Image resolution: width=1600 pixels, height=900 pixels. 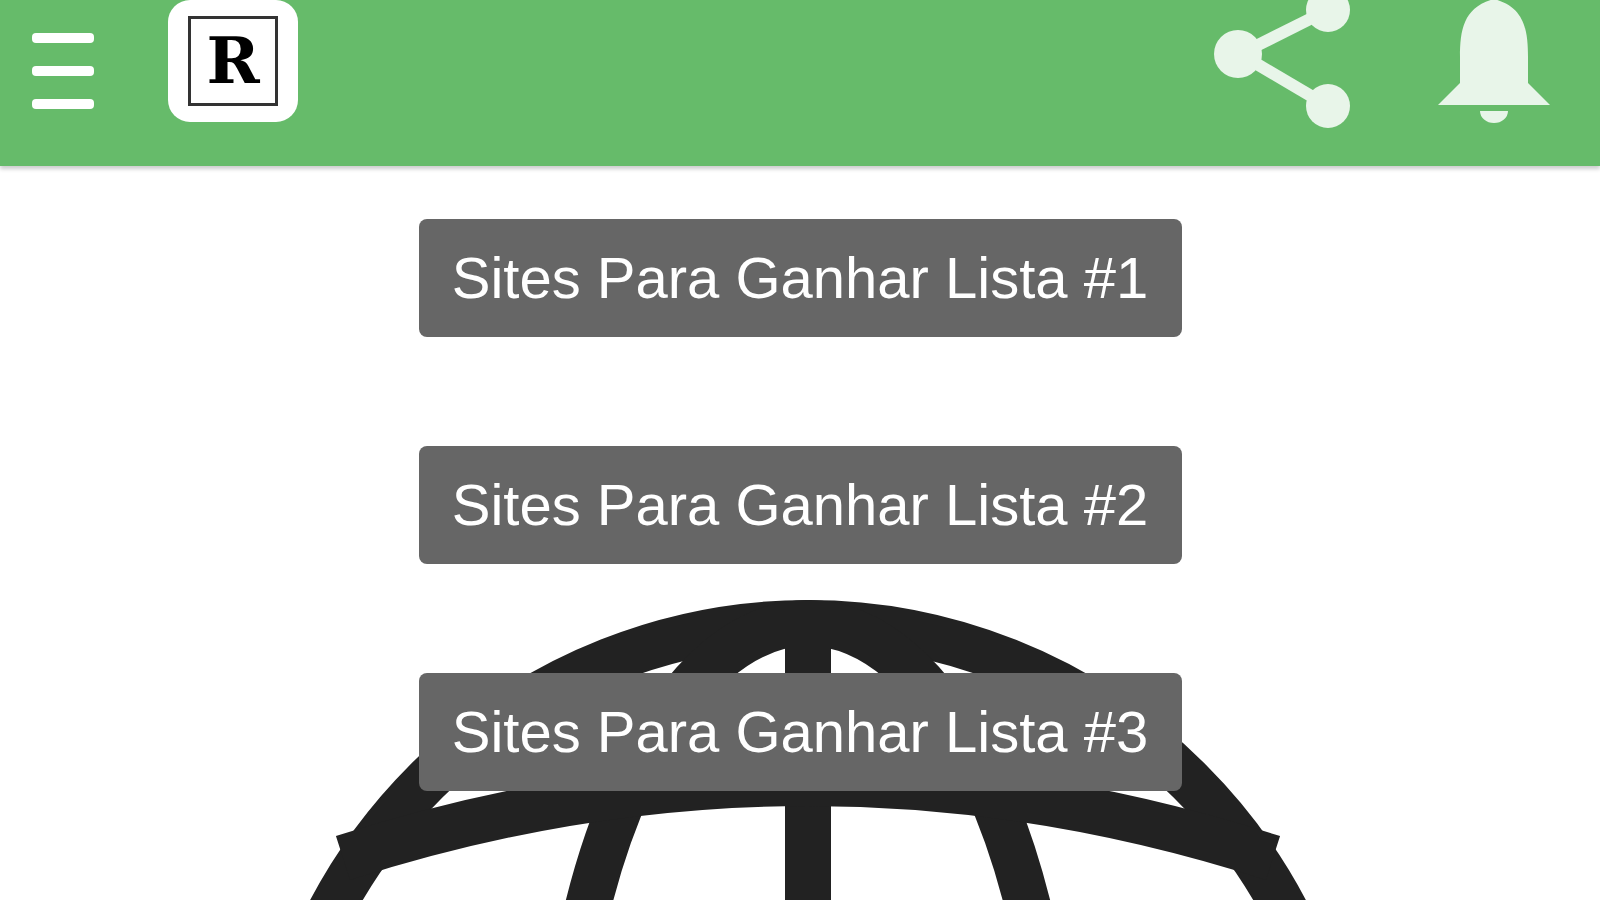 I want to click on app-logo: R, so click(x=233, y=61).